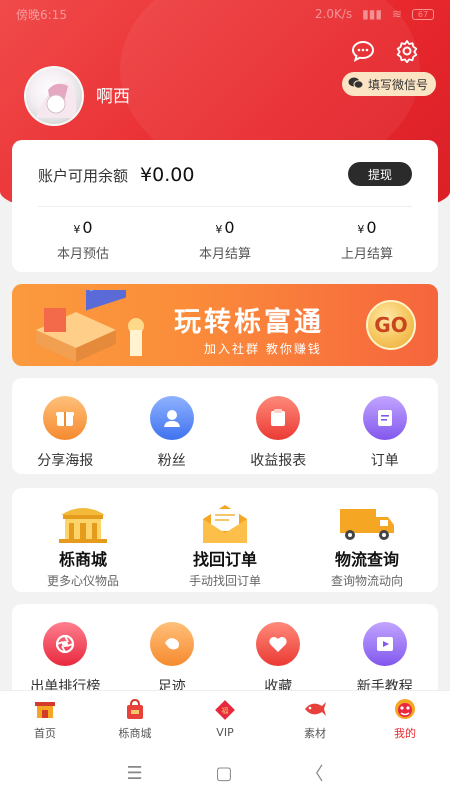 Image resolution: width=450 pixels, height=800 pixels. I want to click on tab-home: 首页, so click(45, 718).